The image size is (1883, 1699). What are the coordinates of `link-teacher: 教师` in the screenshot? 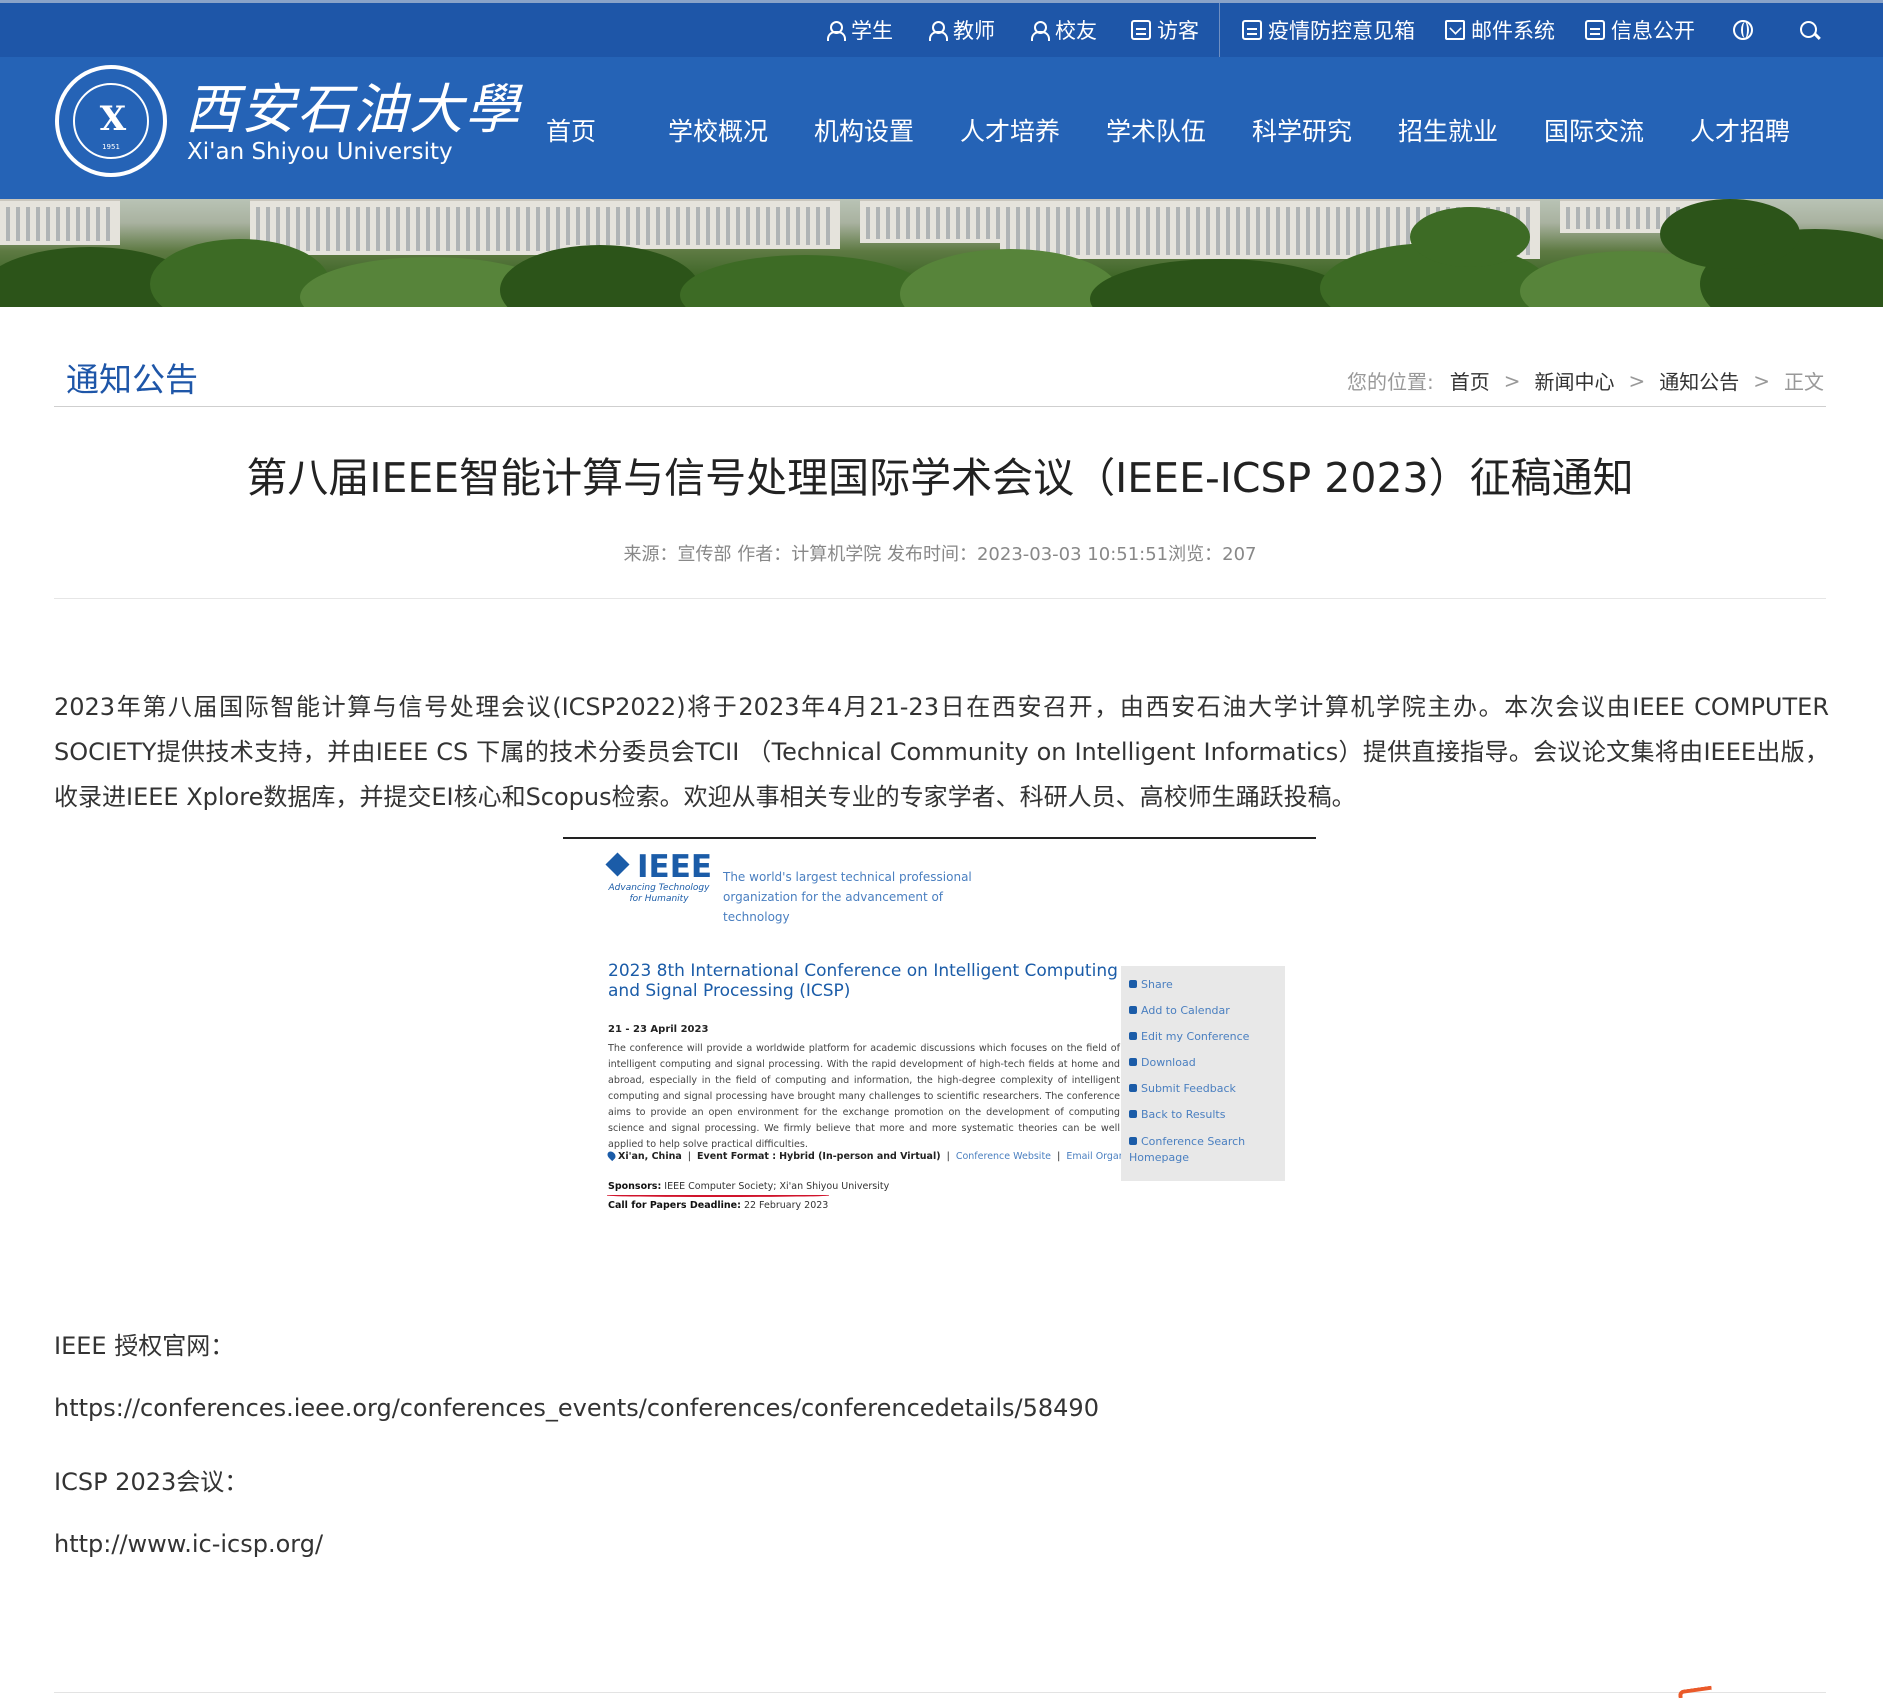 It's located at (961, 30).